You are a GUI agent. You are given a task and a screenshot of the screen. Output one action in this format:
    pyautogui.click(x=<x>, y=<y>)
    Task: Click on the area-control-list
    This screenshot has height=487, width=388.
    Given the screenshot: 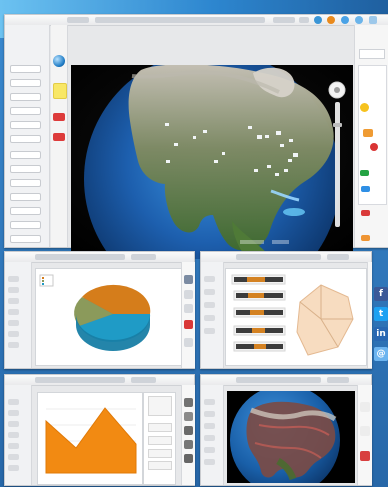 What is the action you would take?
    pyautogui.click(x=160, y=406)
    